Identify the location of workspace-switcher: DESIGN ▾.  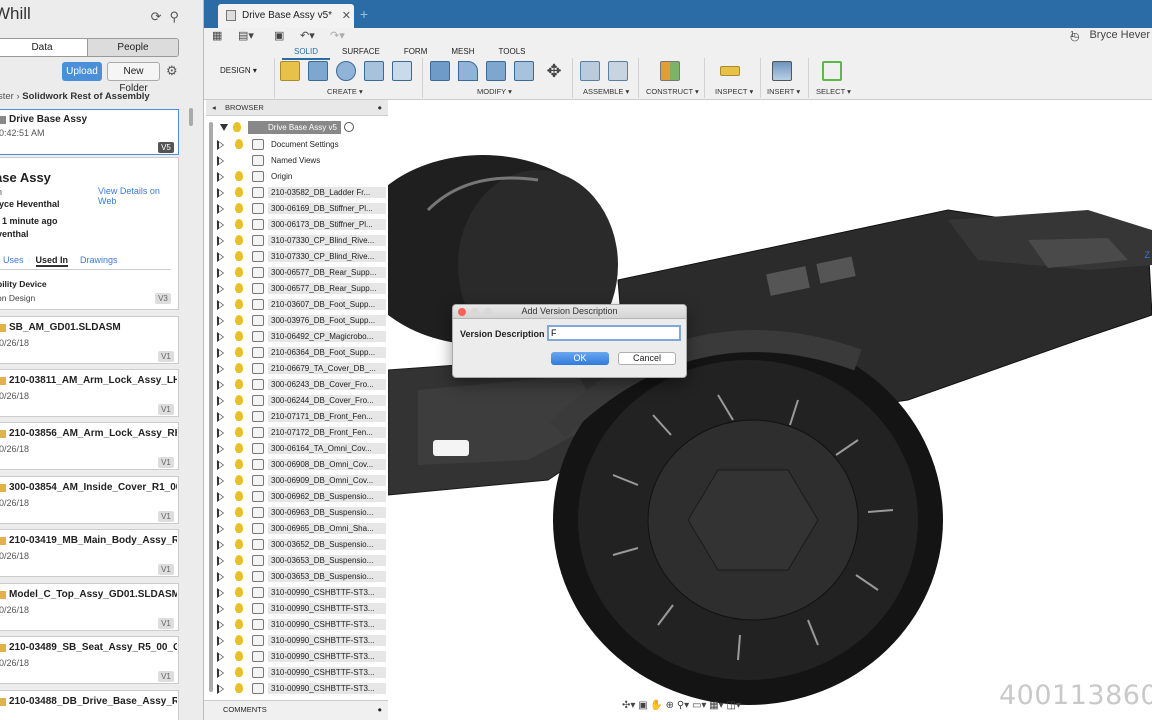
(238, 70).